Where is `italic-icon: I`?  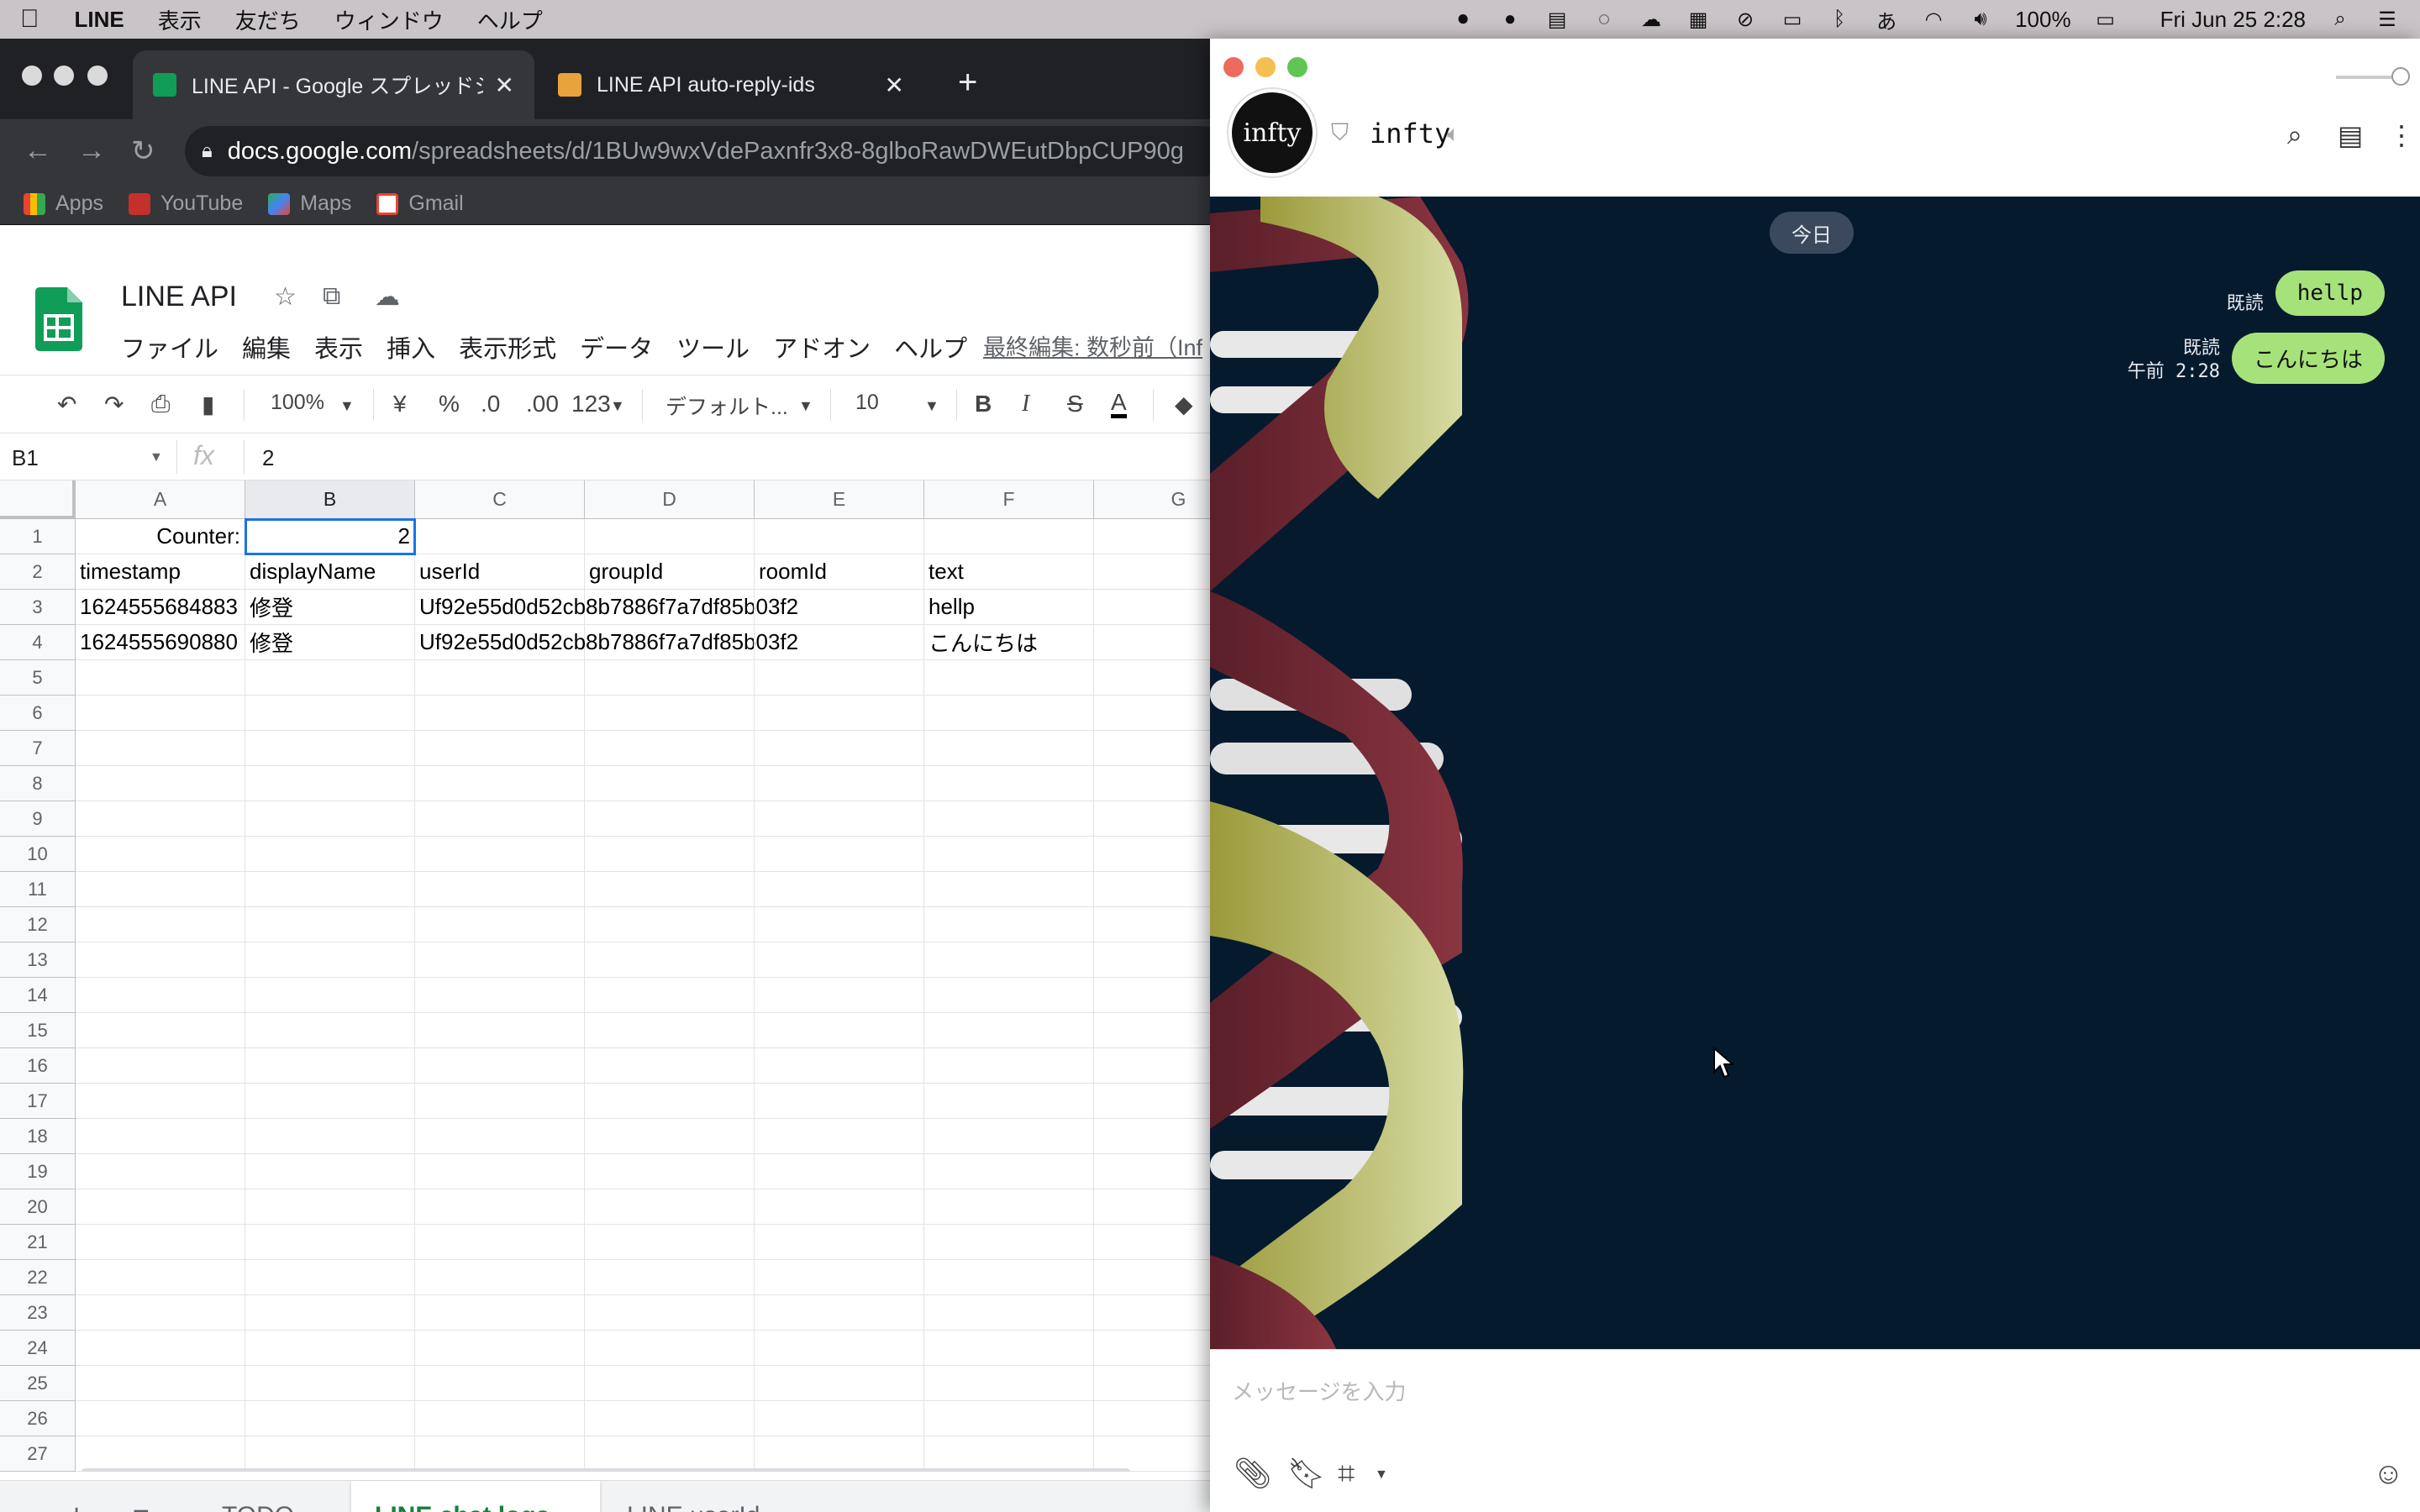
italic-icon: I is located at coordinates (1025, 404).